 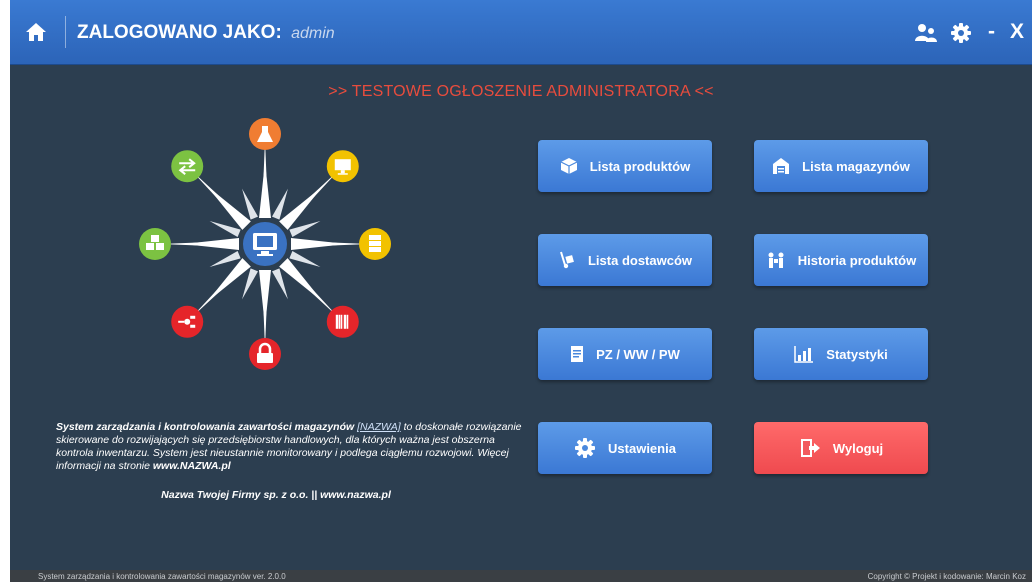 I want to click on settings-button, so click(x=961, y=33).